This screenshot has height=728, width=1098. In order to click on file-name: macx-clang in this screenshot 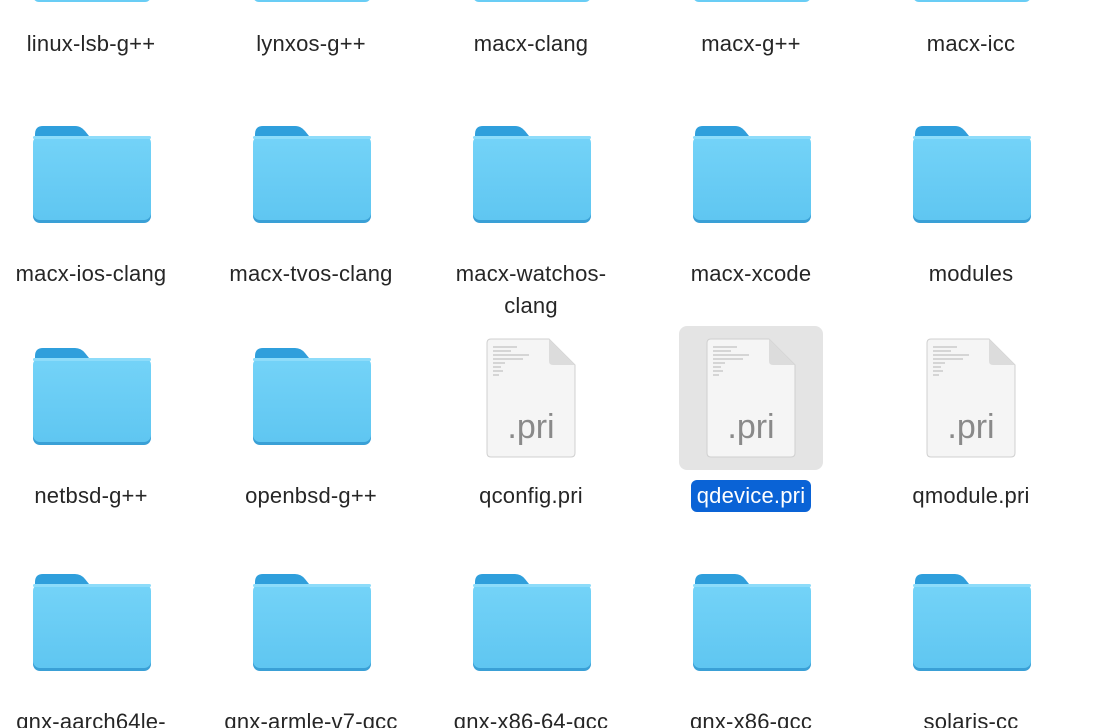, I will do `click(531, 43)`.